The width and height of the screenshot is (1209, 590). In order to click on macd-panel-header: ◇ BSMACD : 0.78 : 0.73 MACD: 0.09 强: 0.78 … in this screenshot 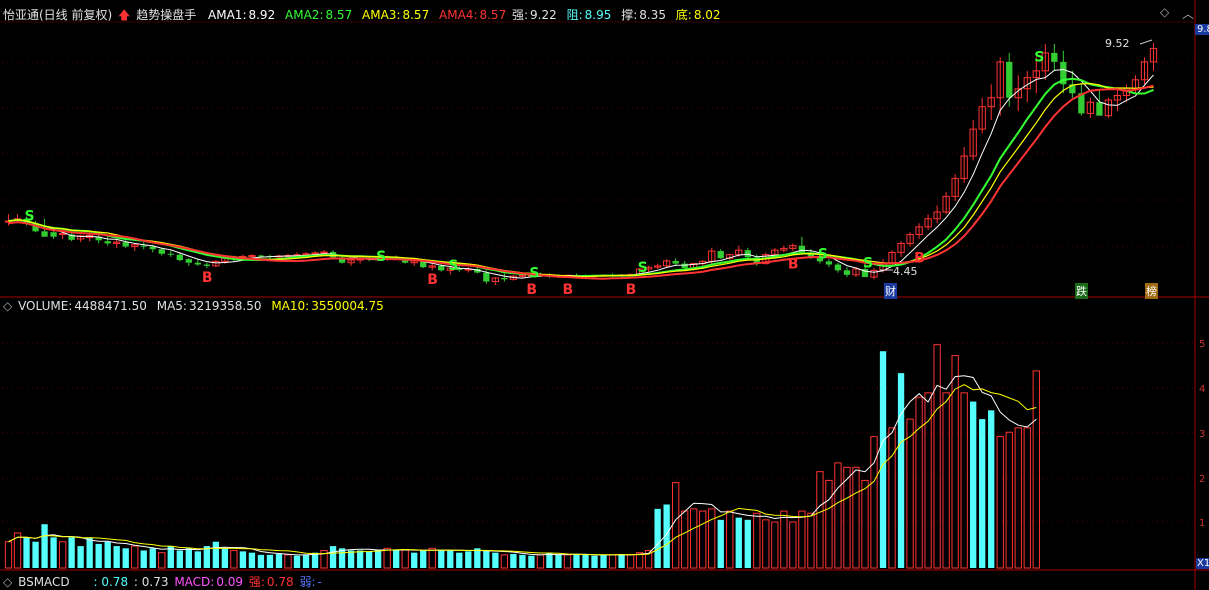, I will do `click(163, 581)`.